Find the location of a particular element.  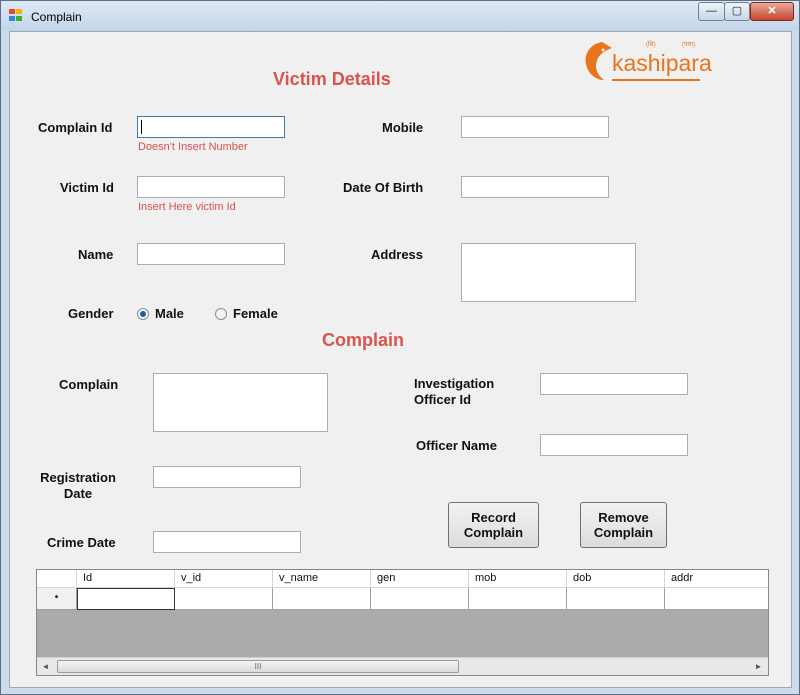

grid-column-header: Id is located at coordinates (126, 579).